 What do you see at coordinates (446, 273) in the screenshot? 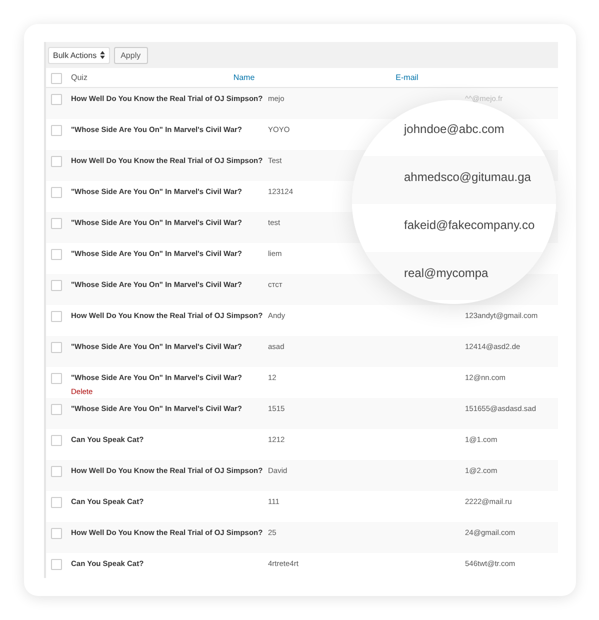
I see `magnified-email: real@mycompa` at bounding box center [446, 273].